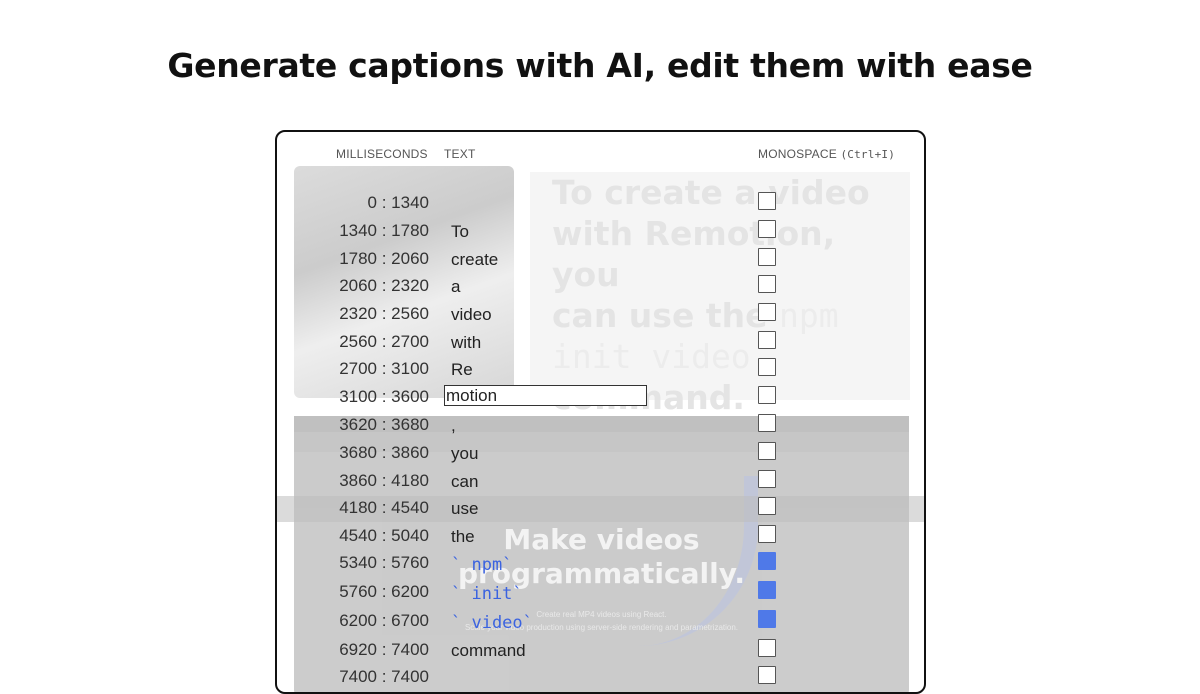  Describe the element at coordinates (868, 154) in the screenshot. I see `shortcut-hint: (Ctrl+I)` at that location.